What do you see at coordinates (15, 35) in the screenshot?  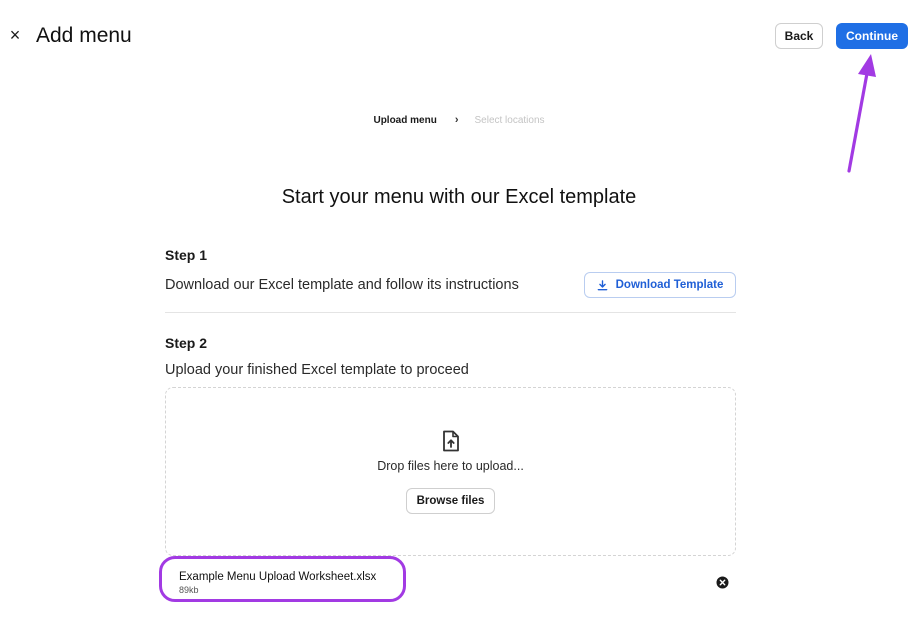 I see `close-icon: ×` at bounding box center [15, 35].